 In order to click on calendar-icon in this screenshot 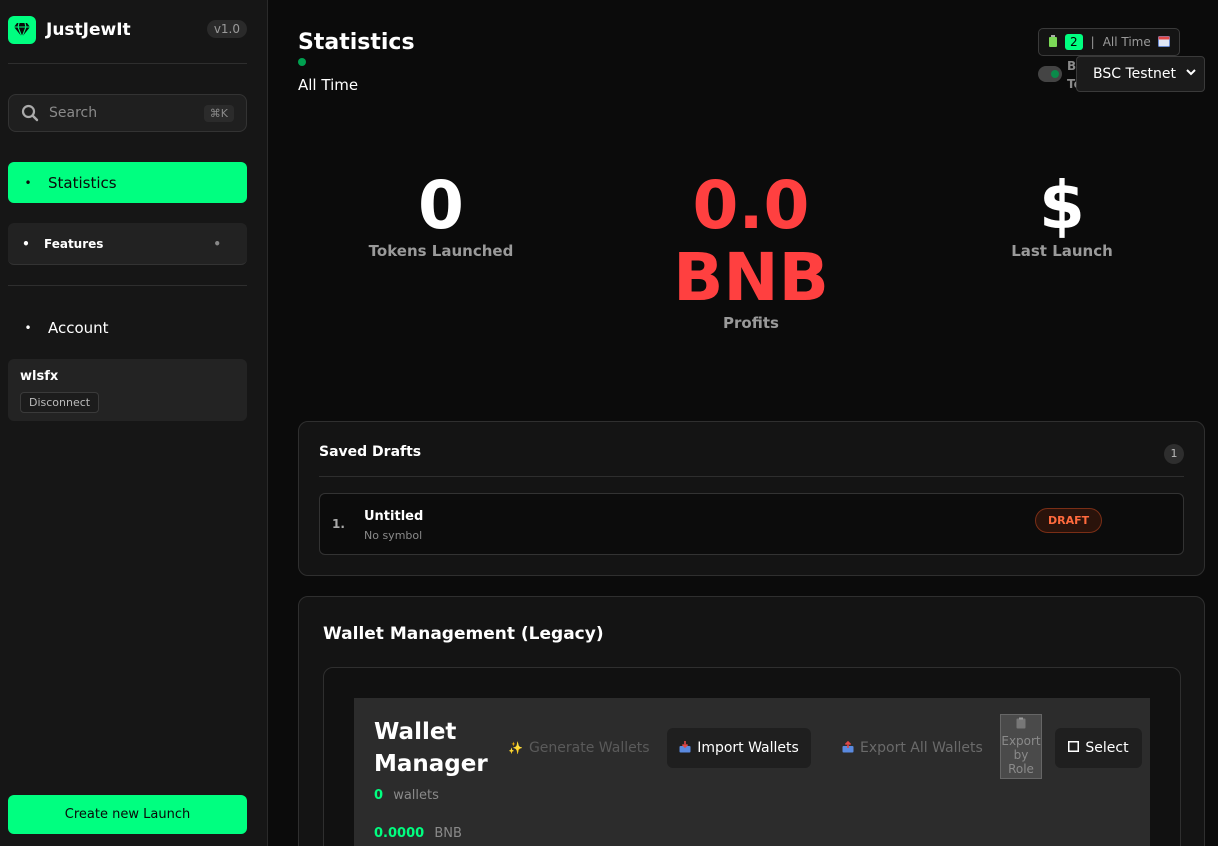, I will do `click(1163, 42)`.